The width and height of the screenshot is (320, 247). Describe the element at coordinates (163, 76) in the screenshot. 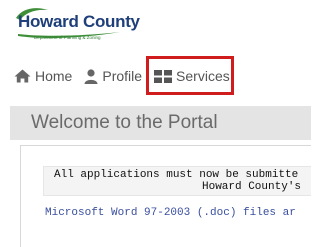

I see `grid-icon` at that location.